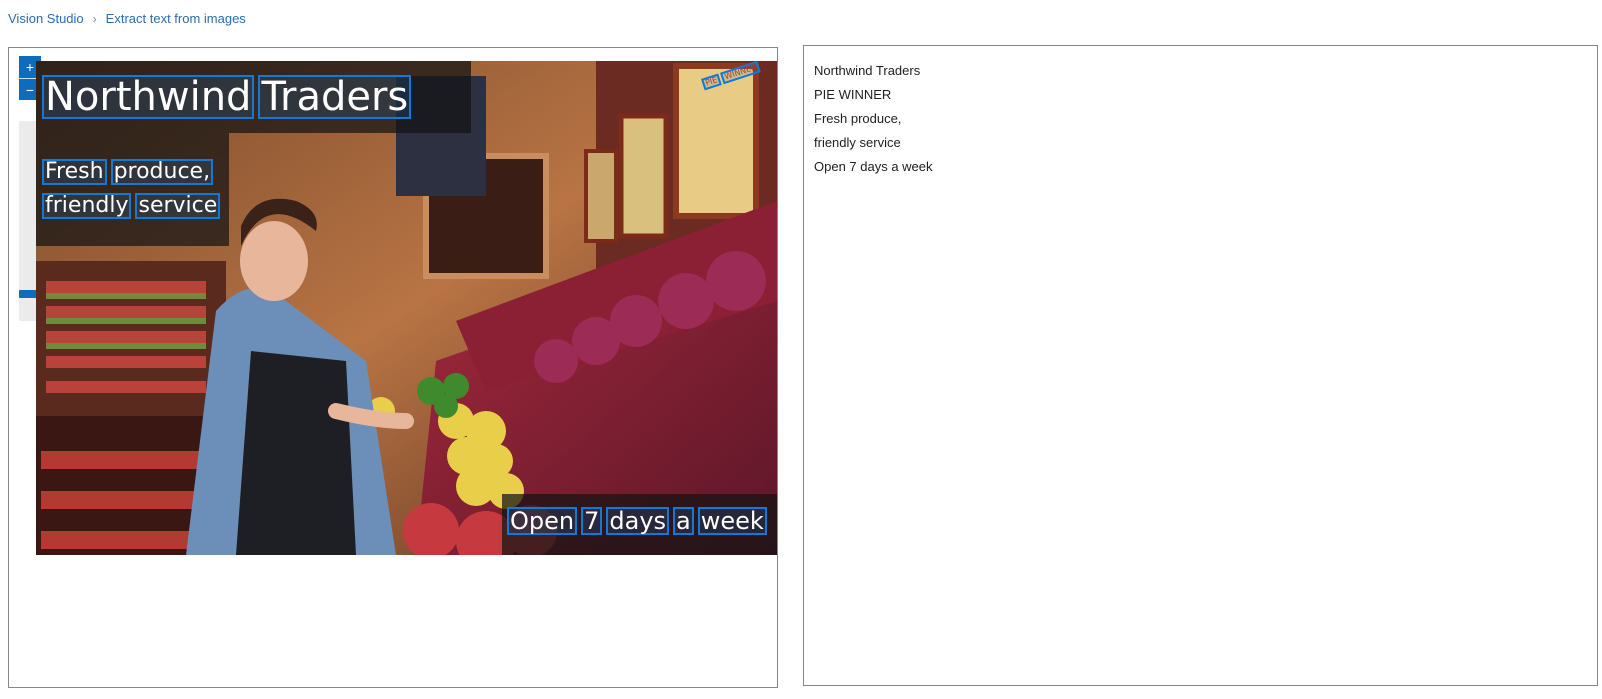 This screenshot has height=699, width=1602. Describe the element at coordinates (74, 172) in the screenshot. I see `ocr-word: Fresh` at that location.